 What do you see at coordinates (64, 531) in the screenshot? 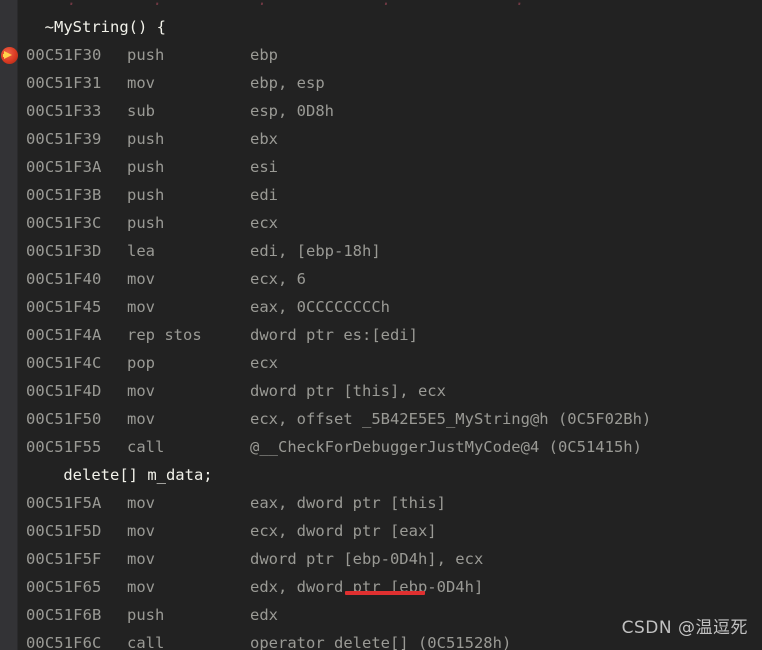
I see `instruction-address: 00C51F5D` at bounding box center [64, 531].